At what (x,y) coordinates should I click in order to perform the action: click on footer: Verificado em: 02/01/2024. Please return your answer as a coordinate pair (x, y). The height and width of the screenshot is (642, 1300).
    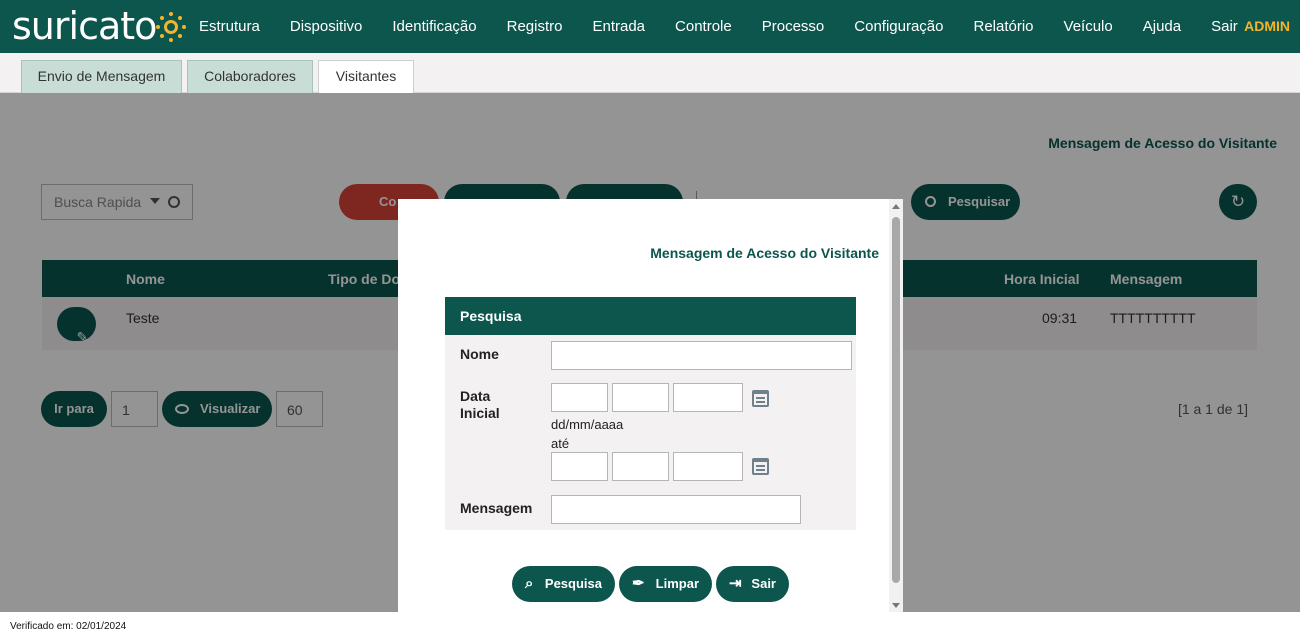
    Looking at the image, I should click on (650, 627).